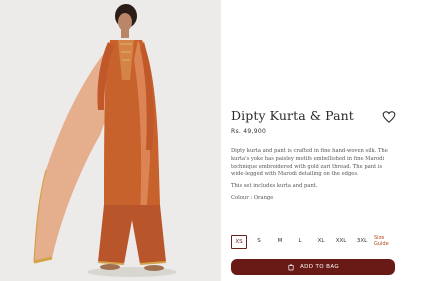 The width and height of the screenshot is (433, 281). What do you see at coordinates (239, 242) in the screenshot?
I see `size-option-xs: XS` at bounding box center [239, 242].